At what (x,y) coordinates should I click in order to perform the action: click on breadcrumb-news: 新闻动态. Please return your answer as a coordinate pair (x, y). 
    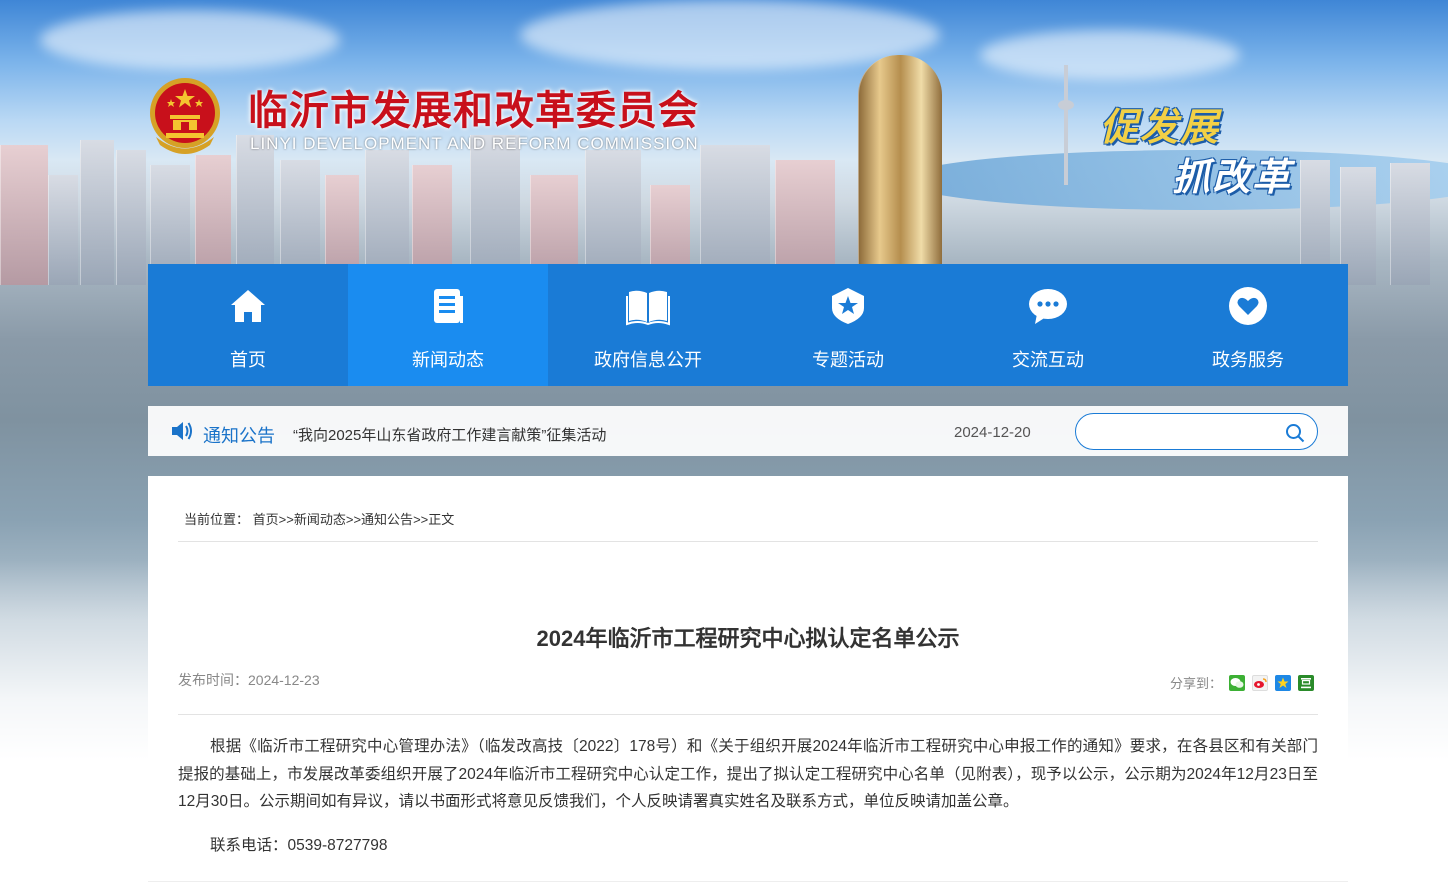
    Looking at the image, I should click on (320, 519).